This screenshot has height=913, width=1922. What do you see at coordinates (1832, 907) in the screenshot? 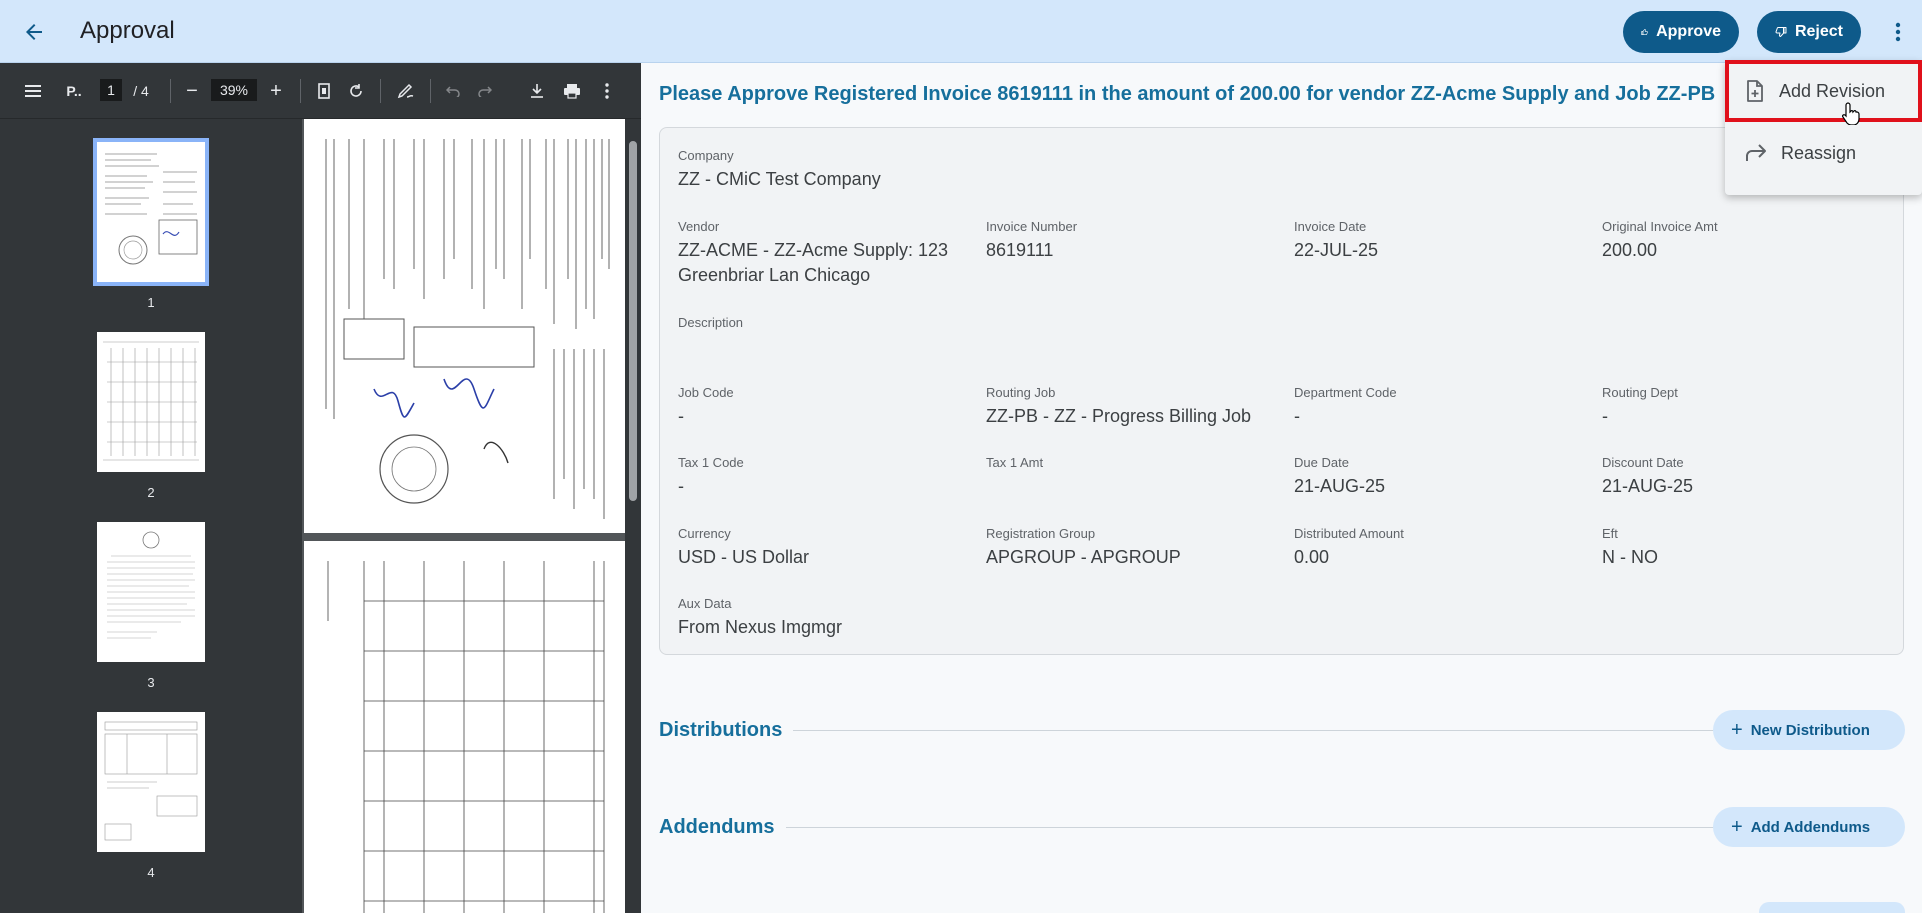
I see `partially-hidden-button` at bounding box center [1832, 907].